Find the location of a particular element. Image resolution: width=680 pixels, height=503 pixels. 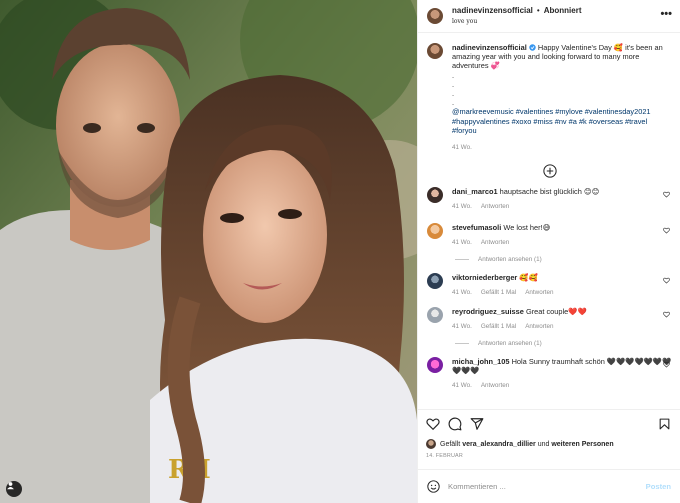

caption-age: 41 Wo. is located at coordinates (462, 148).